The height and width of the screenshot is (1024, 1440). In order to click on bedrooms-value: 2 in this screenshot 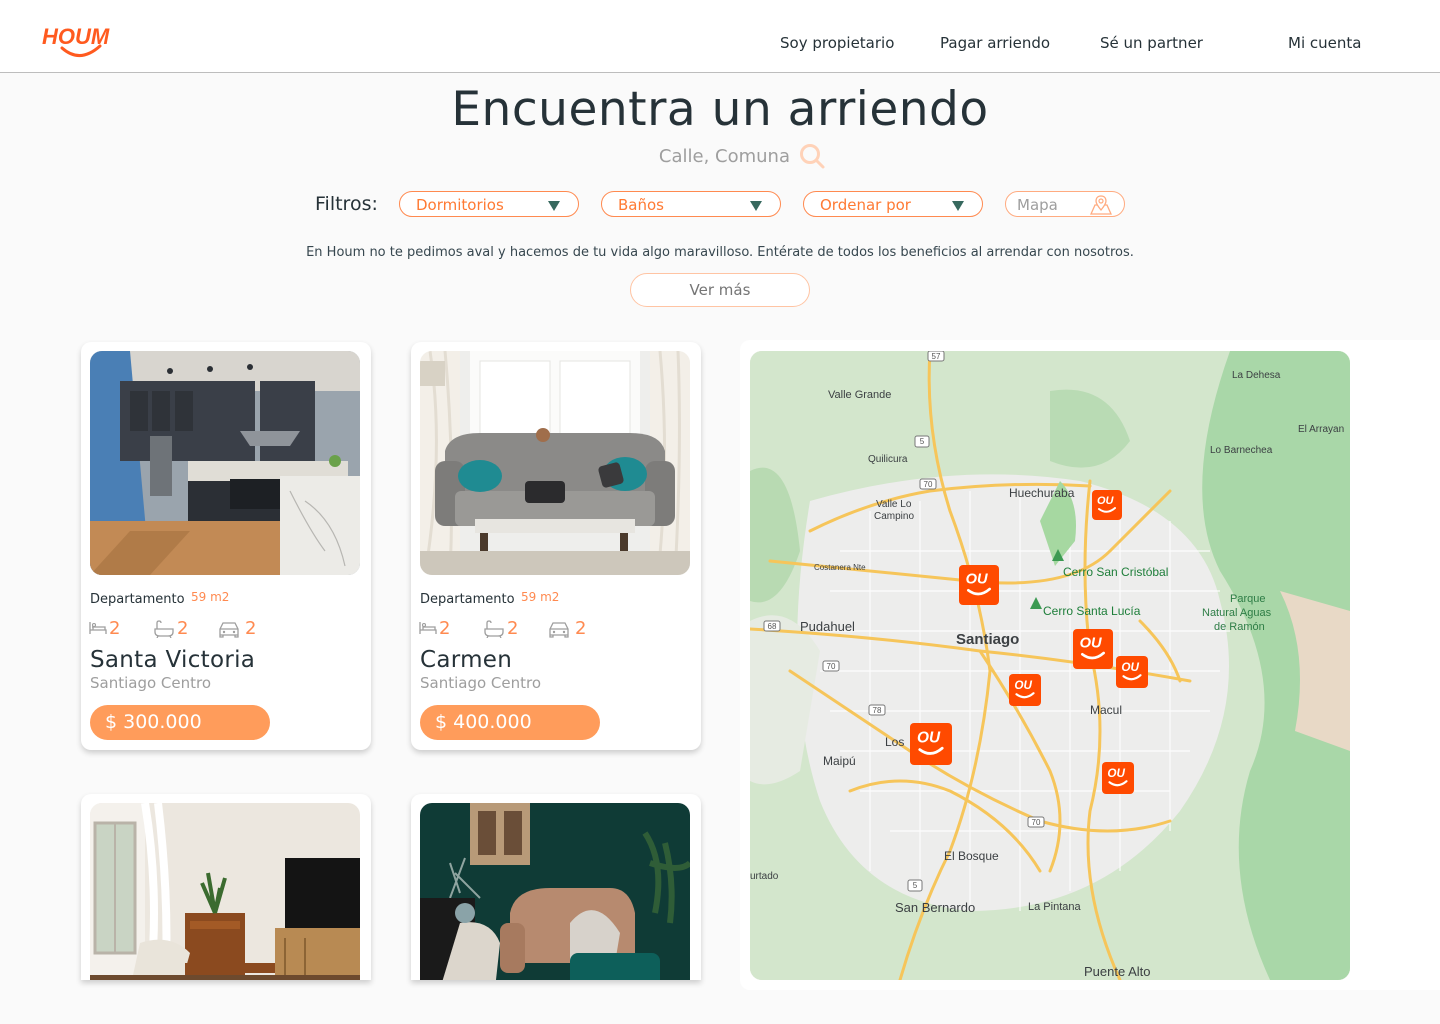, I will do `click(445, 628)`.